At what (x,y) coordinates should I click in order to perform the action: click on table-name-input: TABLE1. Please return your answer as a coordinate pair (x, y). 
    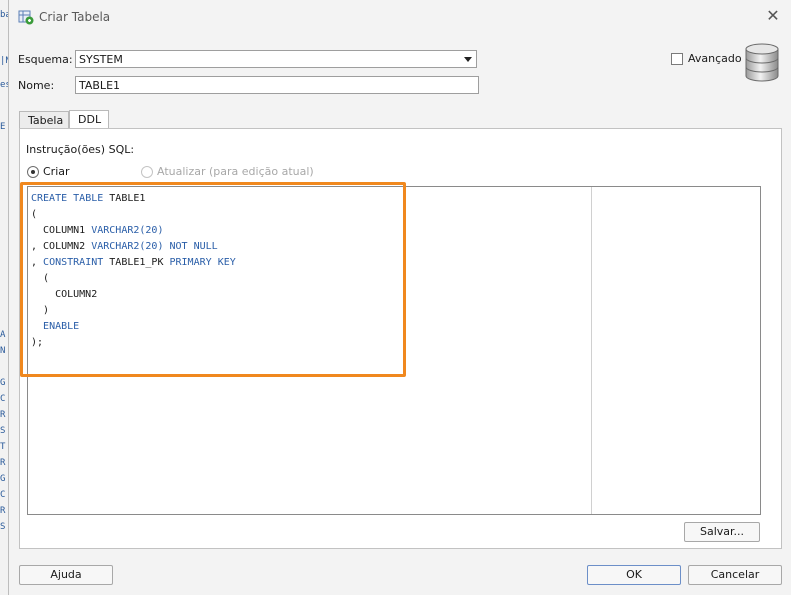
    Looking at the image, I should click on (277, 85).